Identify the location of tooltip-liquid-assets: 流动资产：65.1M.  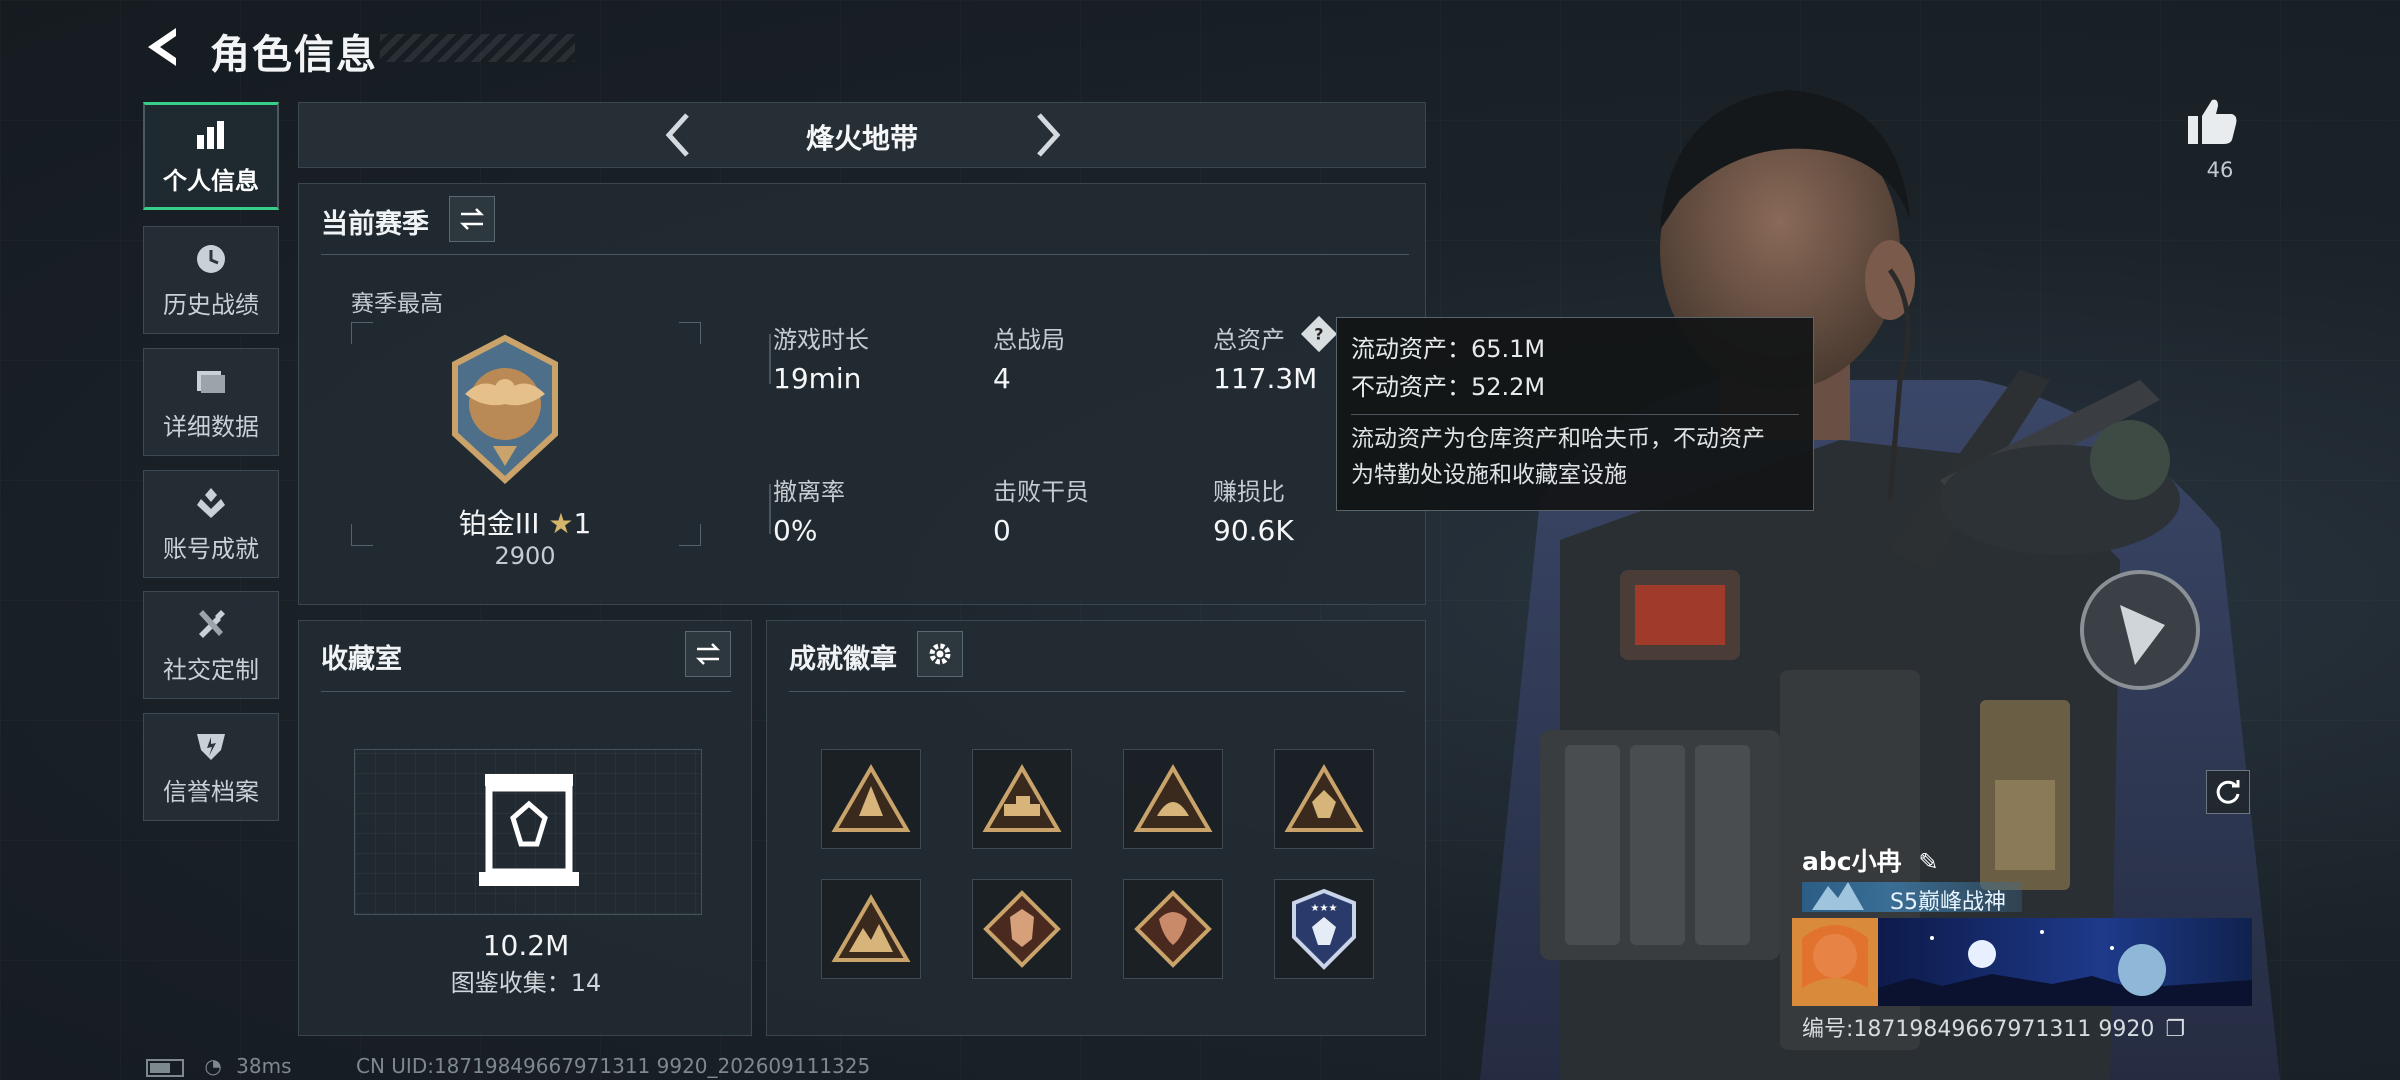
(1448, 349).